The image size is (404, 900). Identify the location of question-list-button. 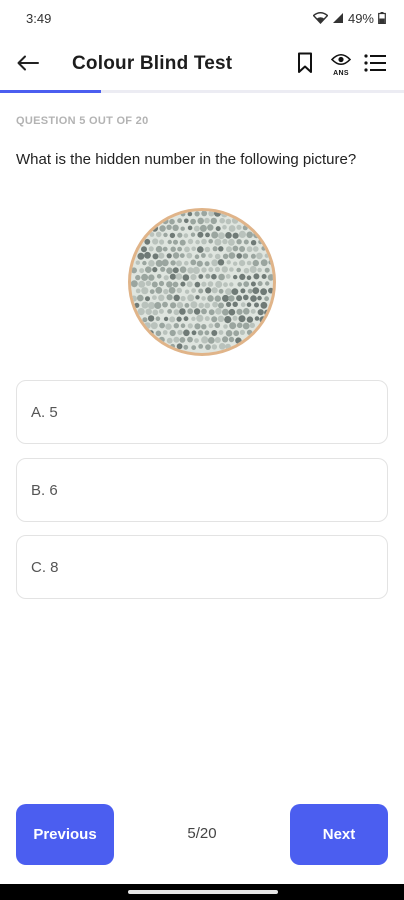
(375, 65).